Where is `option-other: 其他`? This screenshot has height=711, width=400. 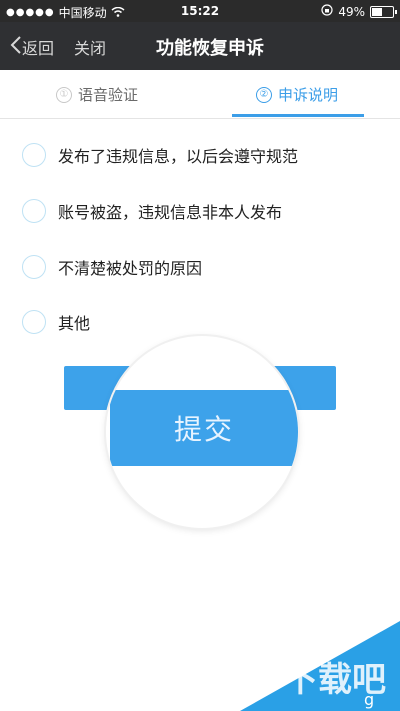 option-other: 其他 is located at coordinates (56, 322).